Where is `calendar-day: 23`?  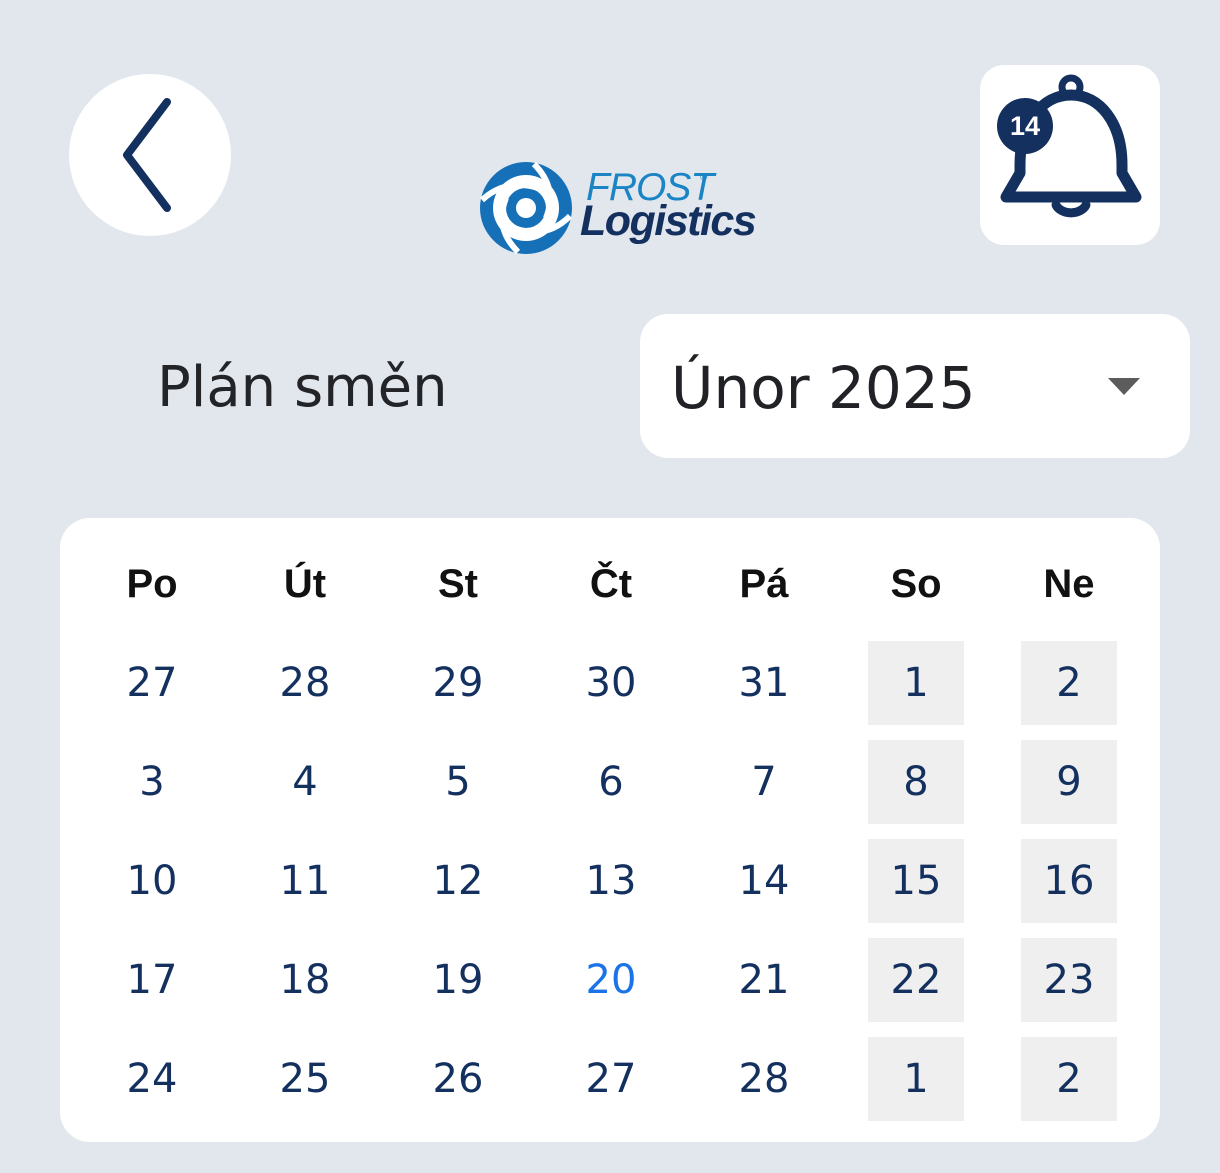
calendar-day: 23 is located at coordinates (1069, 980).